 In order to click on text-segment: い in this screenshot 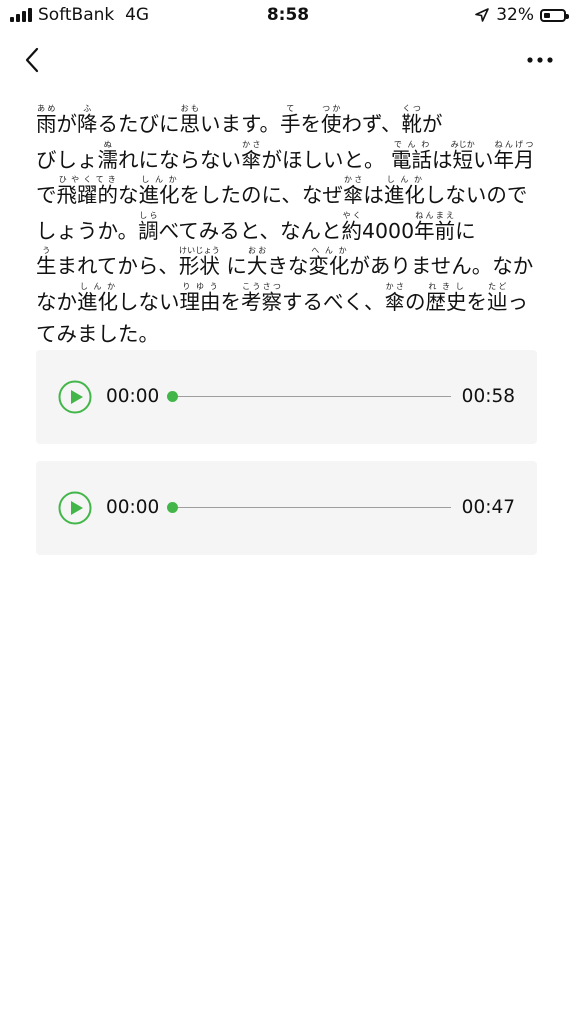, I will do `click(483, 159)`.